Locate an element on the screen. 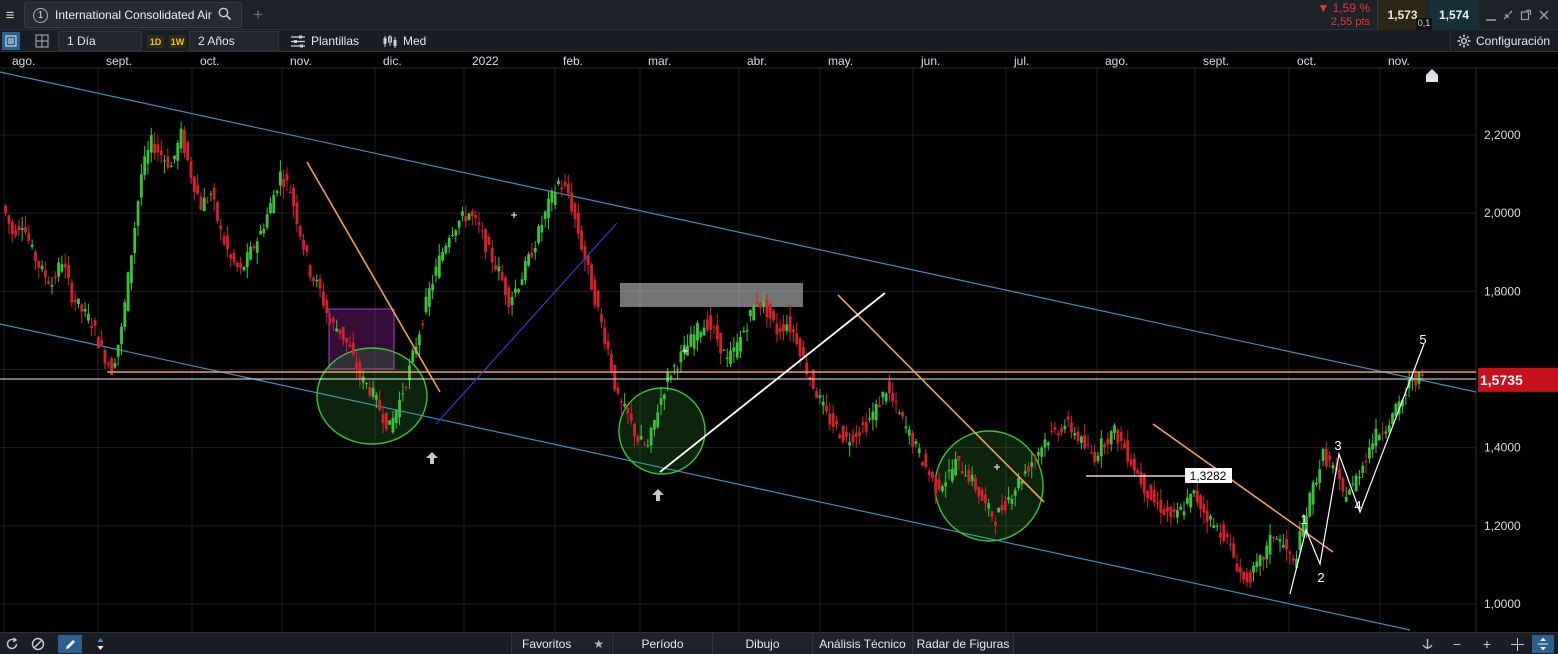 Image resolution: width=1558 pixels, height=654 pixels. hamburger-menu-icon: ≡ is located at coordinates (10, 15).